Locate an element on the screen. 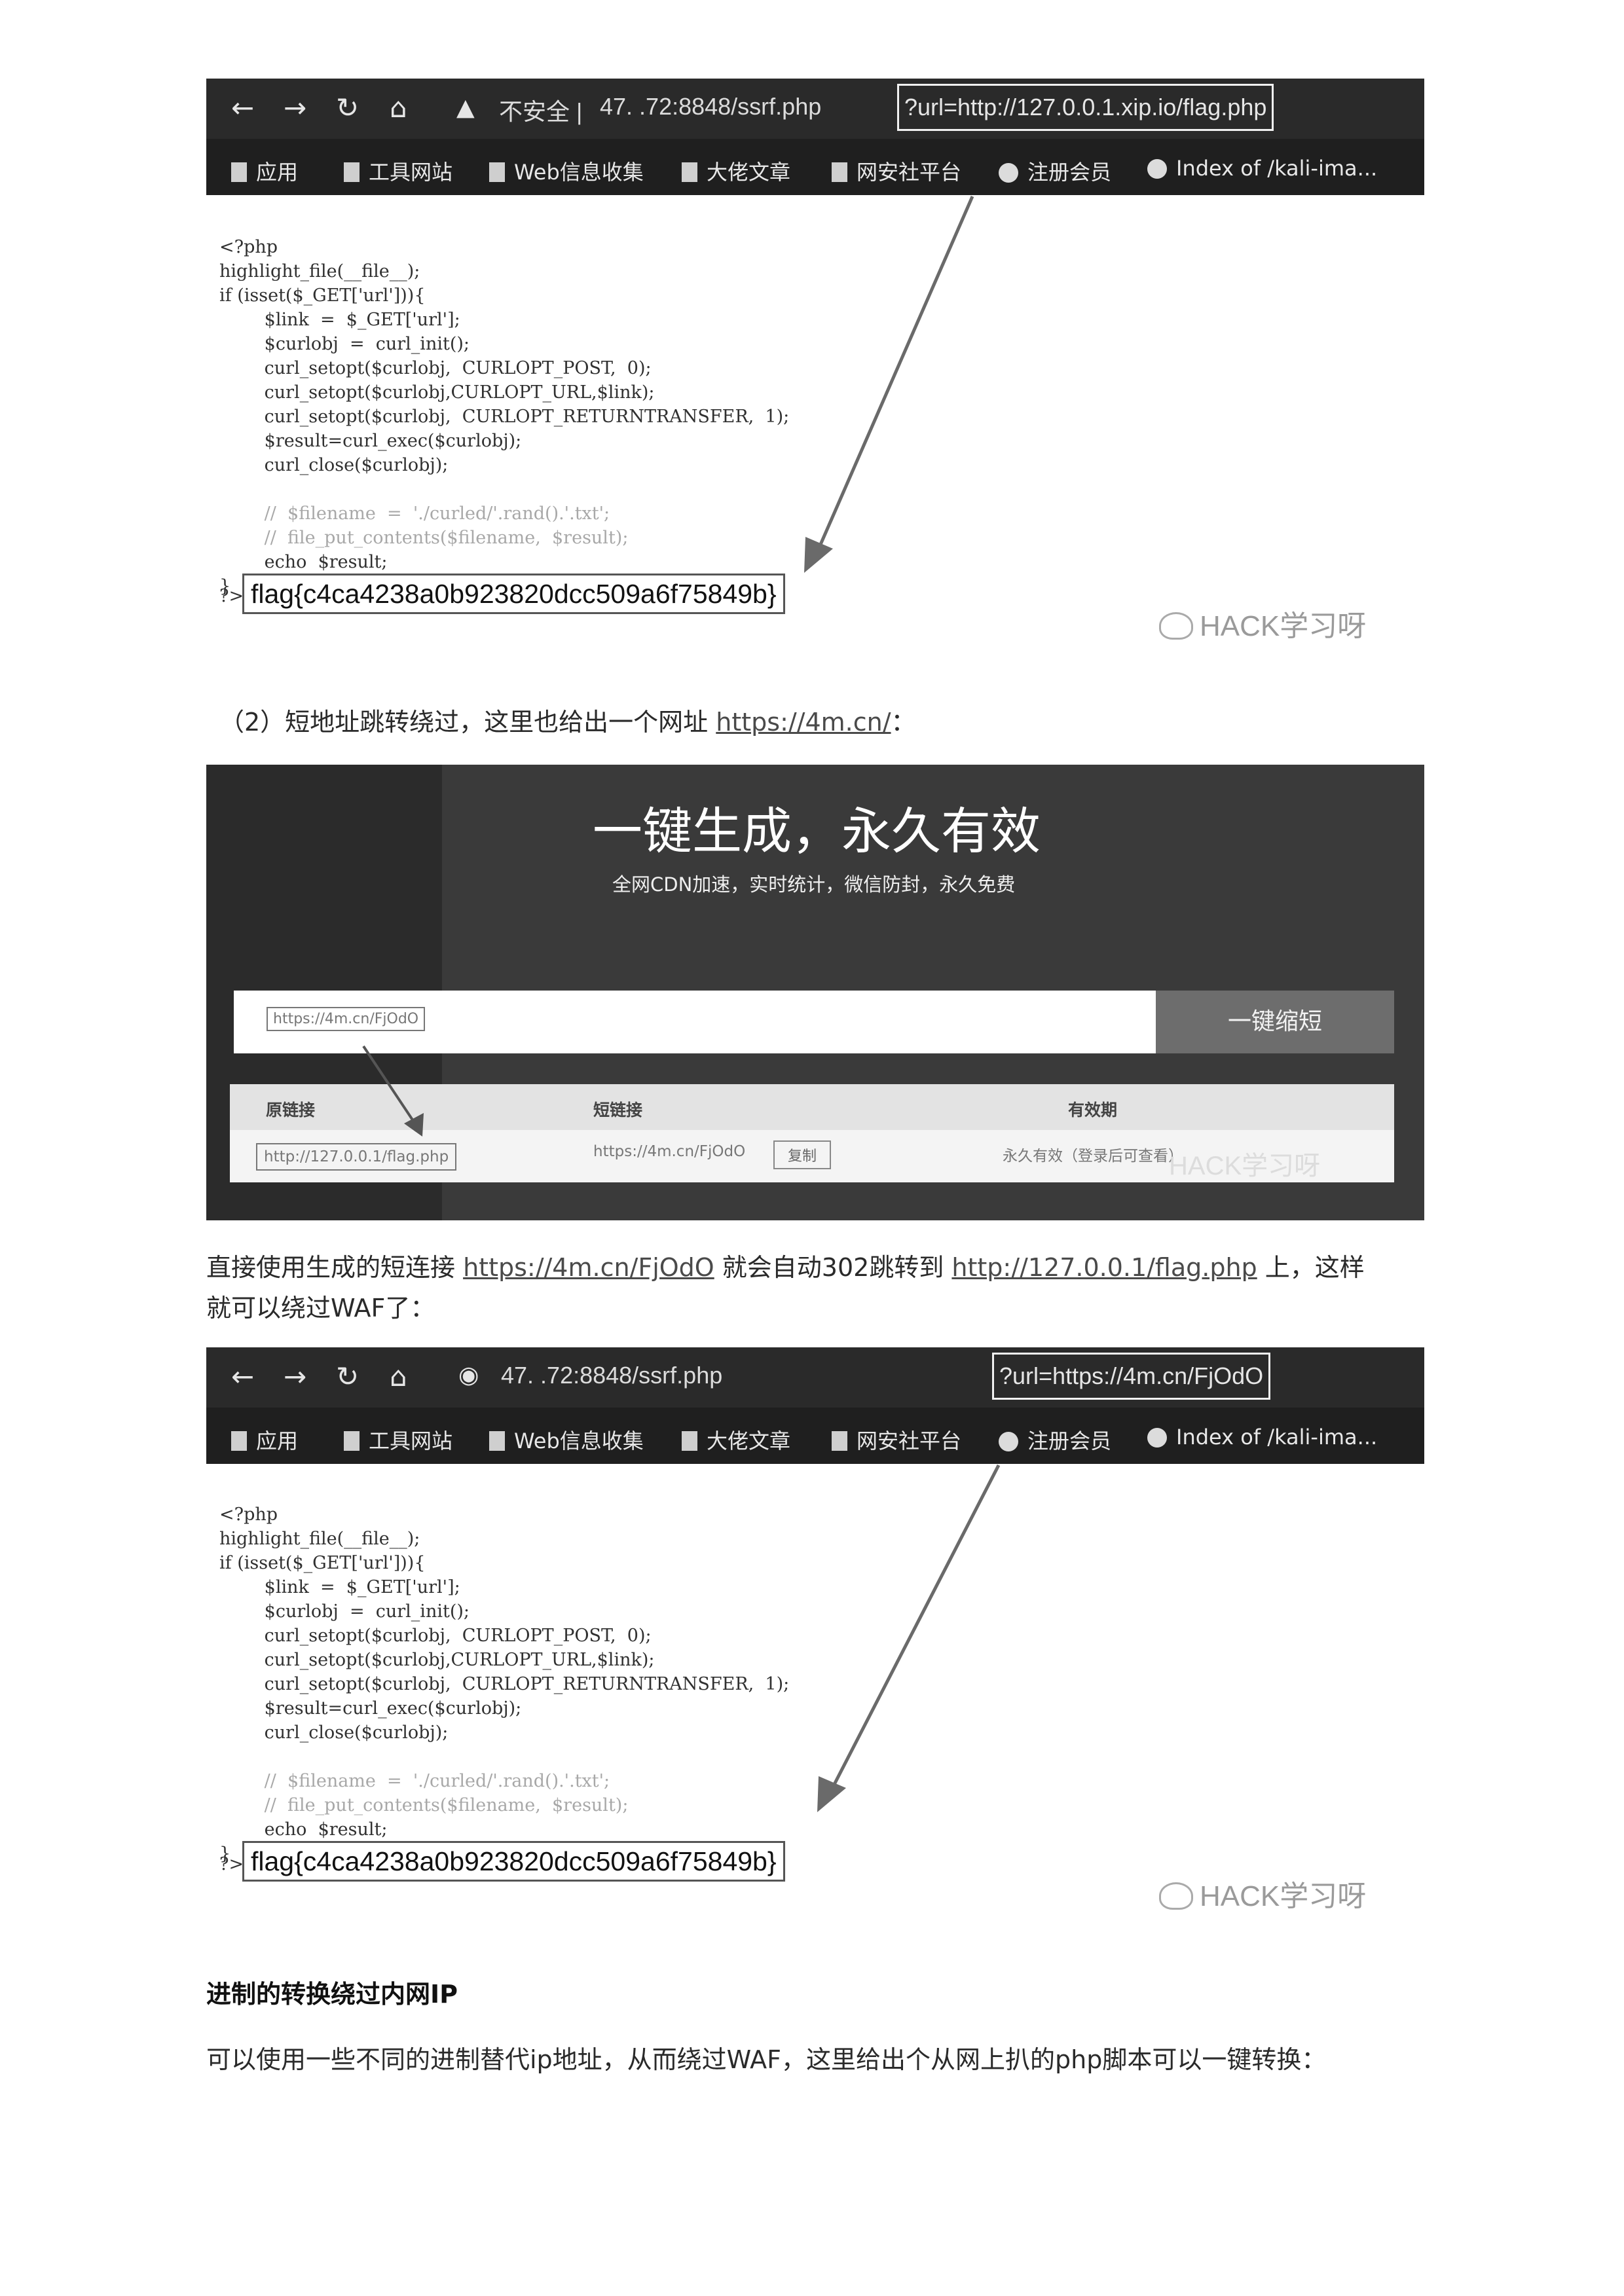 The image size is (1624, 2296). original-url-cell: http://127.0.0.1/flag.php is located at coordinates (356, 1157).